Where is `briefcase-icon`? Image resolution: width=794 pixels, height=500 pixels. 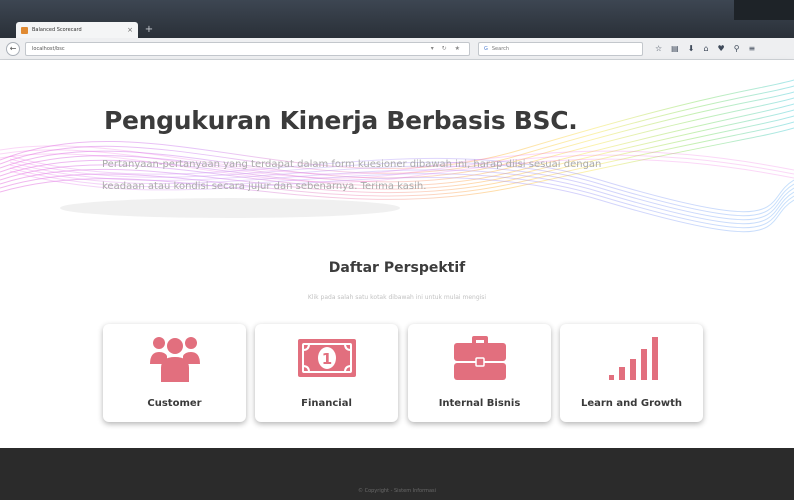 briefcase-icon is located at coordinates (479, 358).